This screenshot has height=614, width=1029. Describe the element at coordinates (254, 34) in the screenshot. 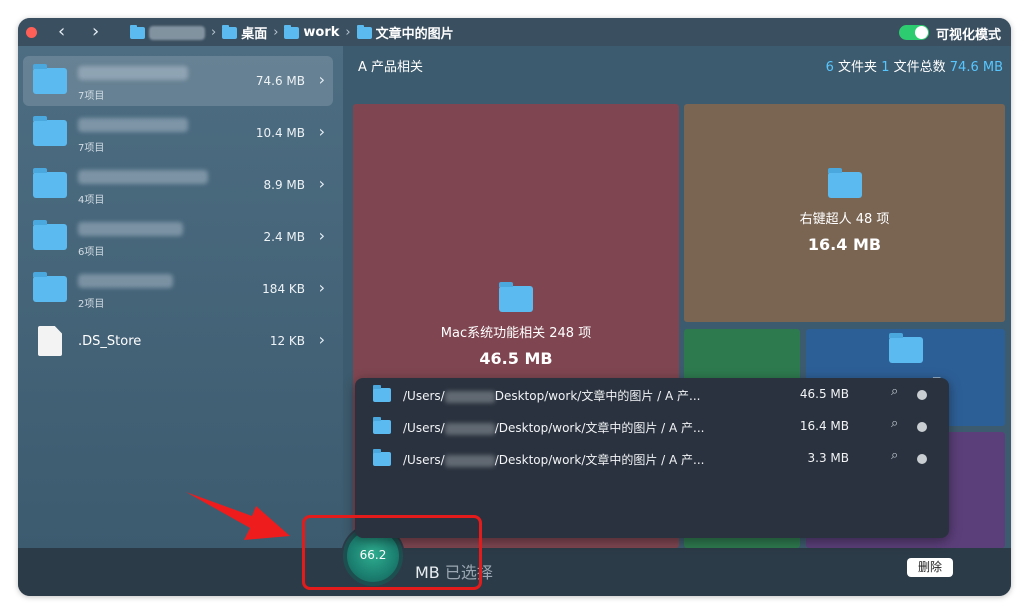

I see `breadcrumb-label: 桌面` at that location.